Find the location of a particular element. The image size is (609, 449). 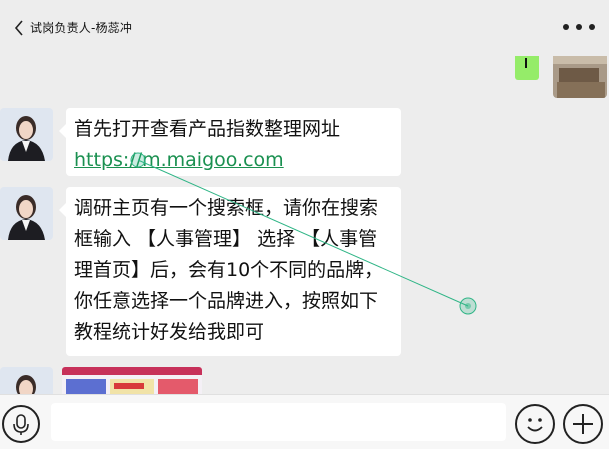

plus-icon is located at coordinates (583, 424).